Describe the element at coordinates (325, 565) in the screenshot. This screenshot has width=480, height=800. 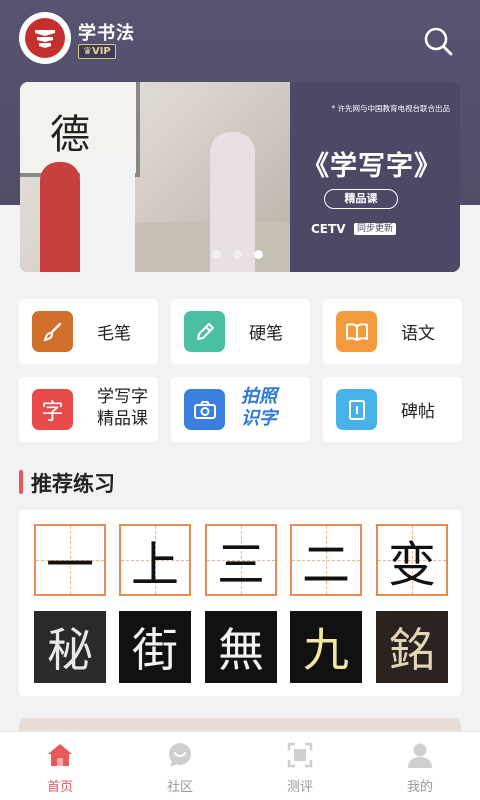
I see `practice-char: 二` at that location.